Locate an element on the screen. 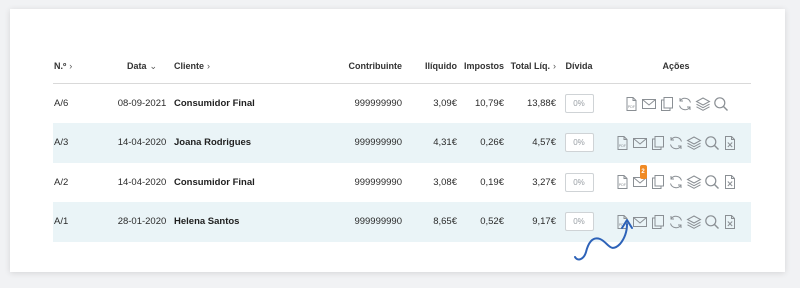 This screenshot has width=800, height=288. cell-numero: A/2 is located at coordinates (61, 182).